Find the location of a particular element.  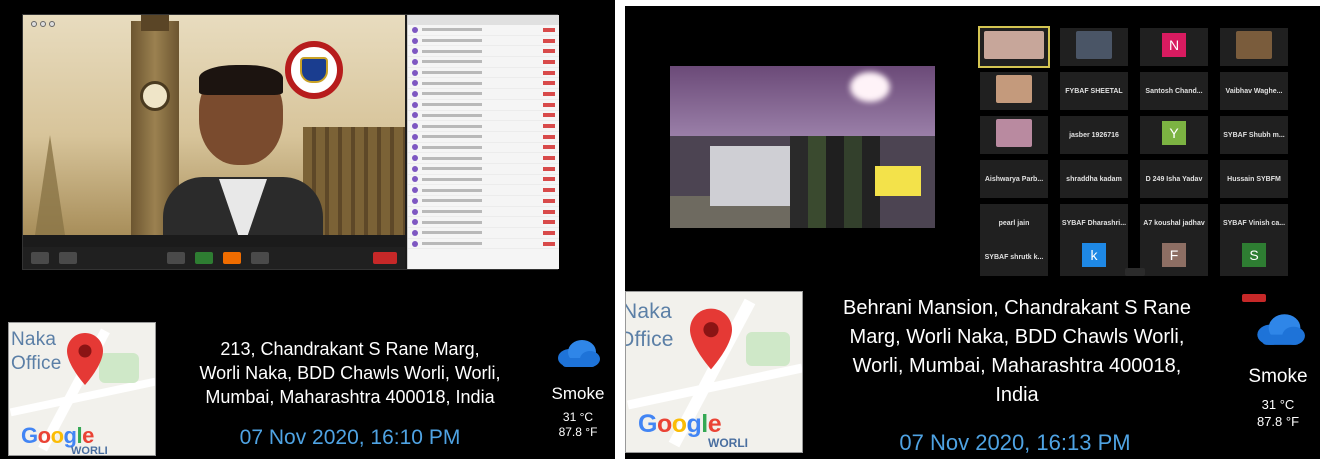

video-button is located at coordinates (68, 258).